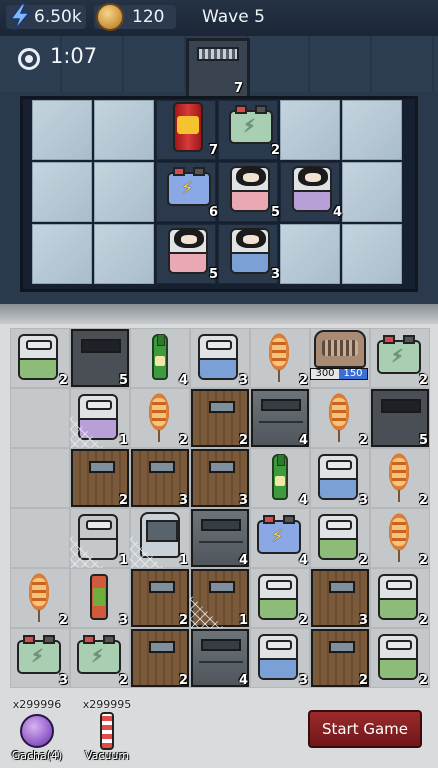 Image resolution: width=438 pixels, height=768 pixels. What do you see at coordinates (190, 190) in the screenshot?
I see `battery-item: ⚡ 6` at bounding box center [190, 190].